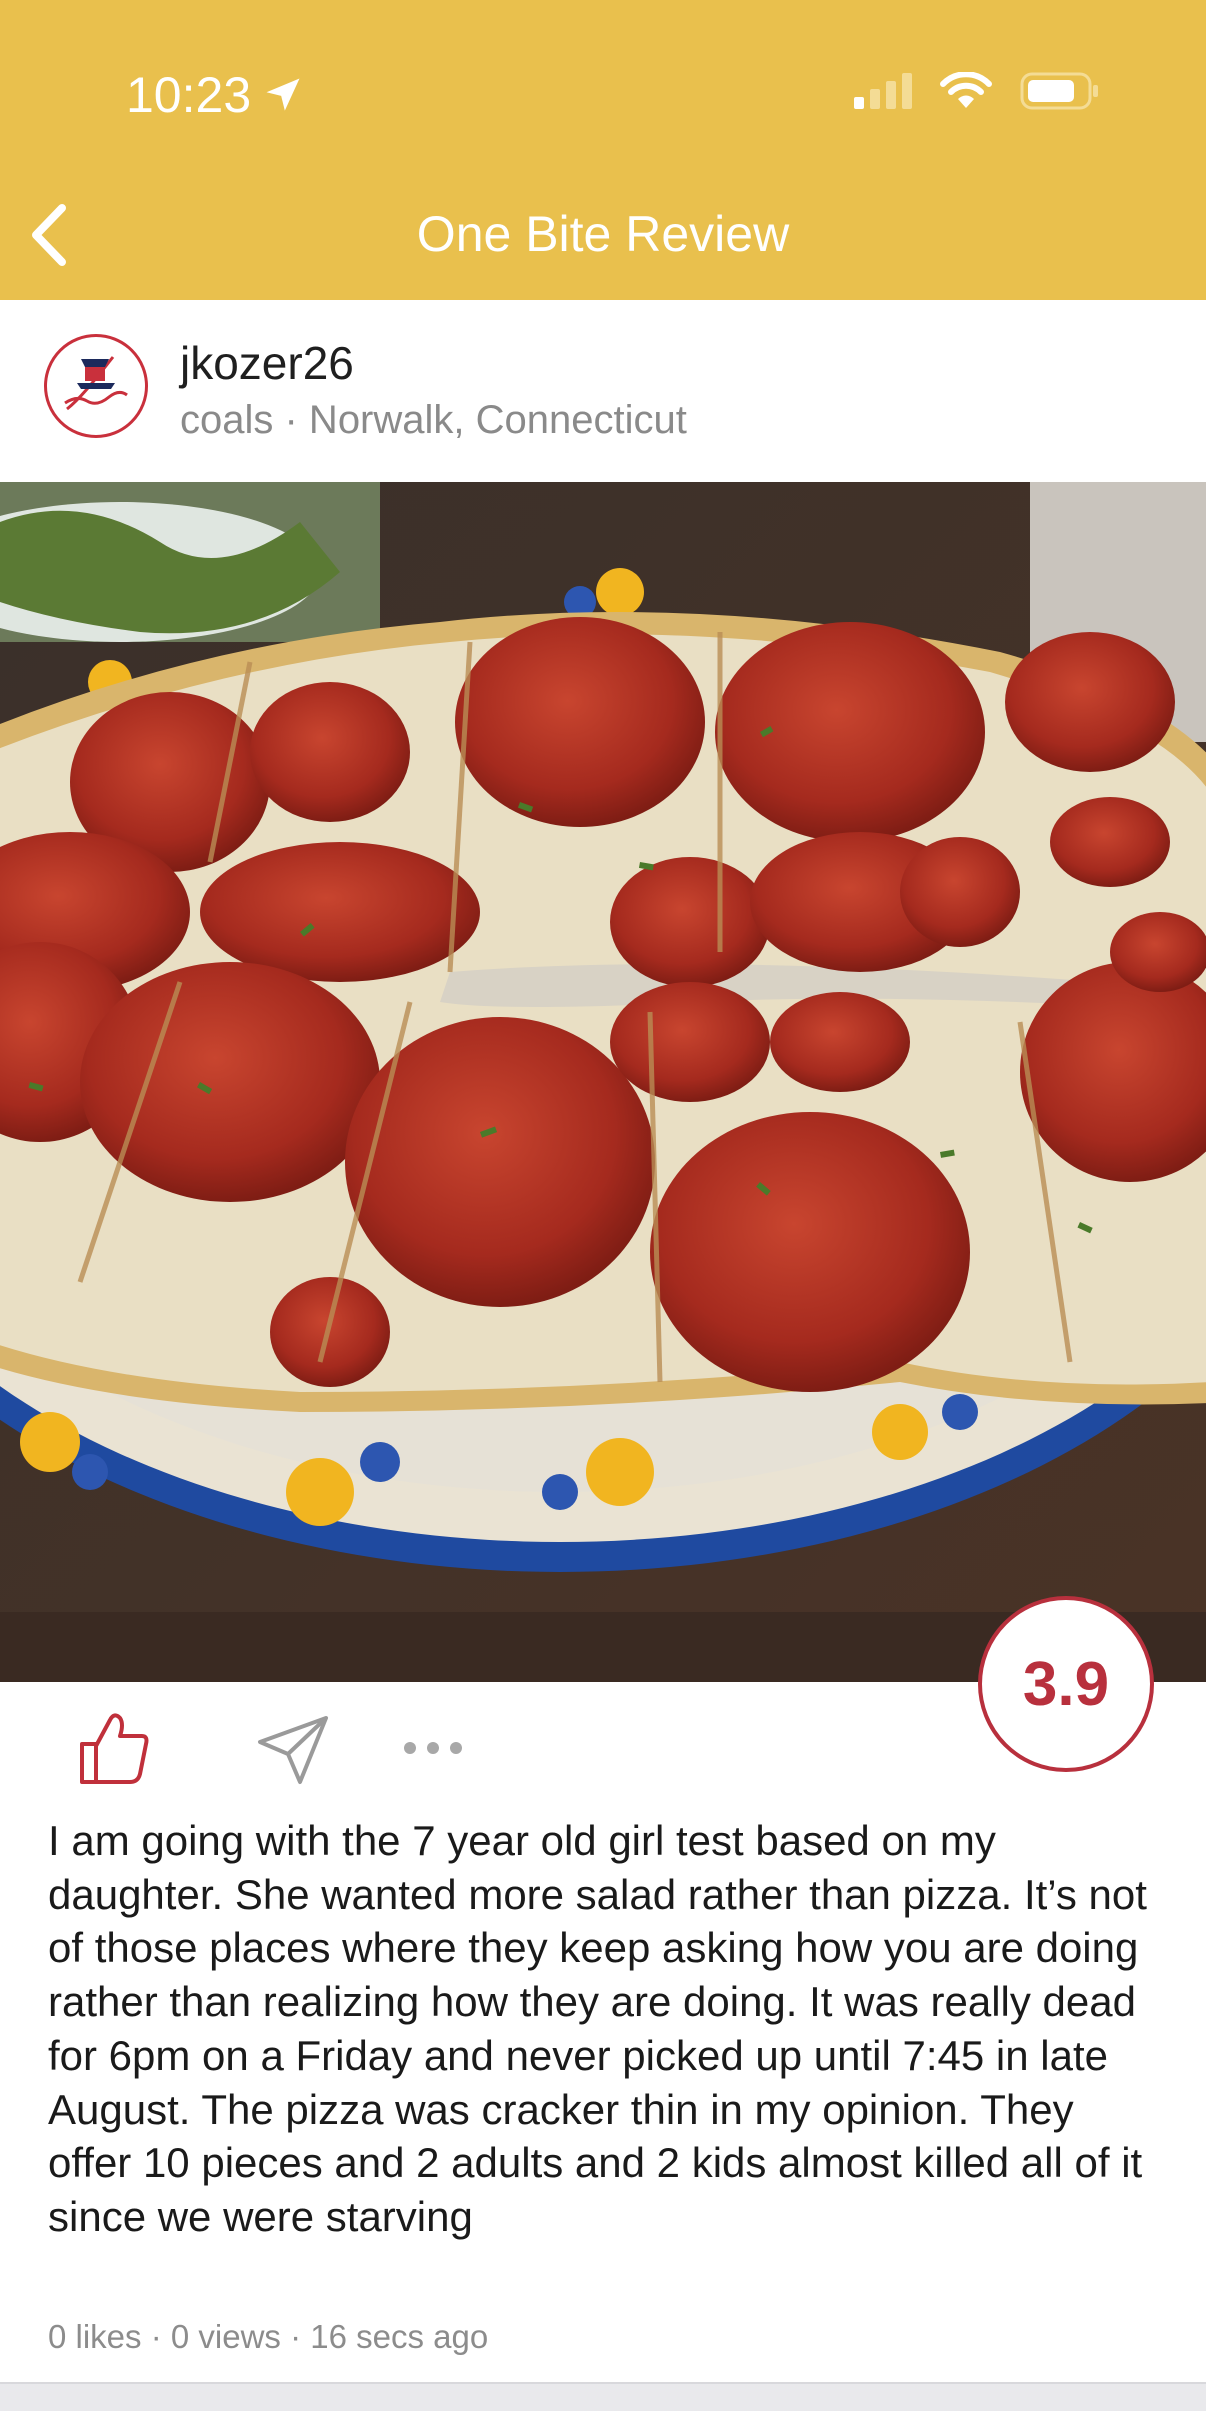  What do you see at coordinates (603, 234) in the screenshot?
I see `page-title: One Bite Review` at bounding box center [603, 234].